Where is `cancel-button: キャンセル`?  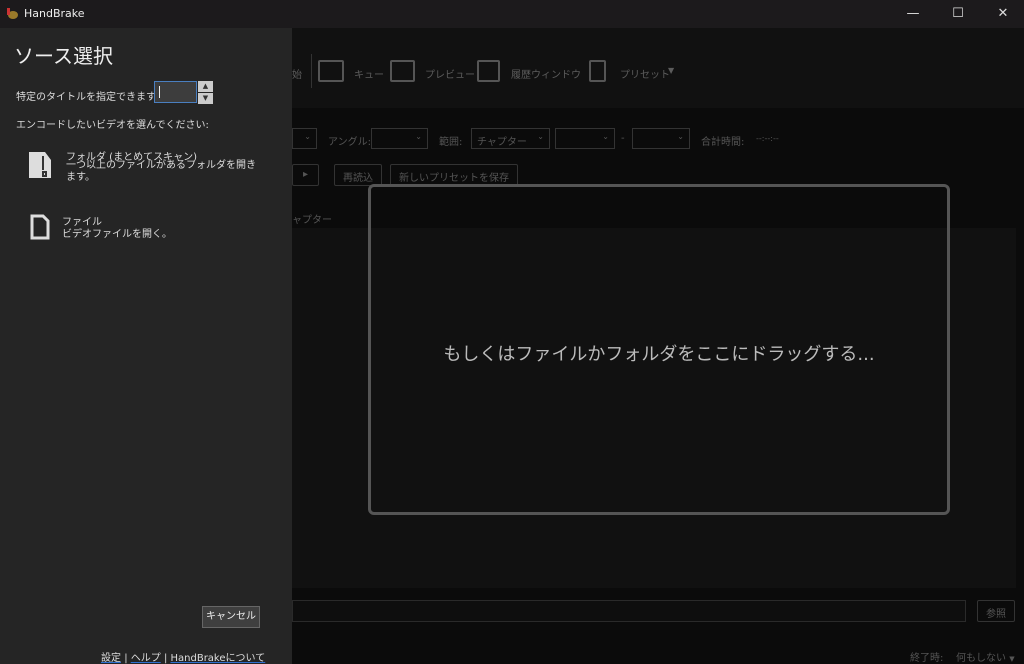
cancel-button: キャンセル is located at coordinates (231, 617).